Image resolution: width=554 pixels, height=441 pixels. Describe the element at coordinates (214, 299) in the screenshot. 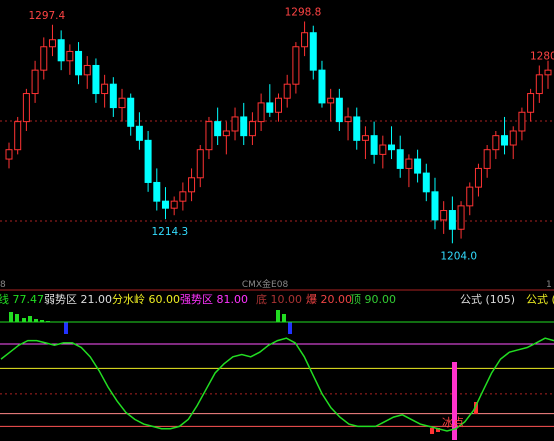

I see `legend-item: 强势区 81.00` at that location.